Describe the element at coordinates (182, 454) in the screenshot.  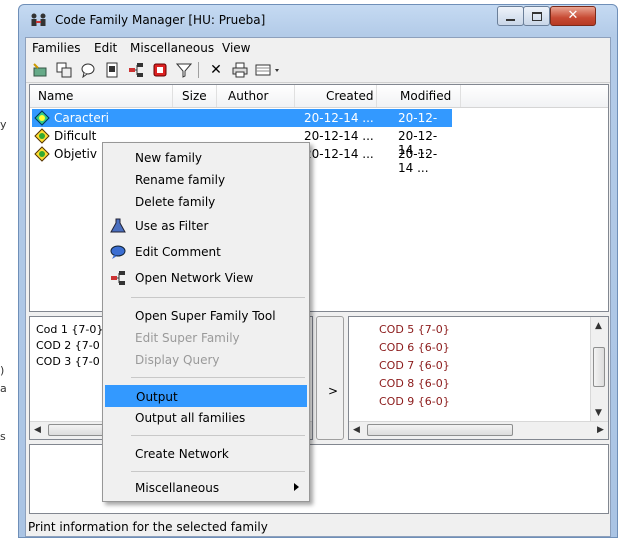
I see `menu-label: Create Network` at that location.